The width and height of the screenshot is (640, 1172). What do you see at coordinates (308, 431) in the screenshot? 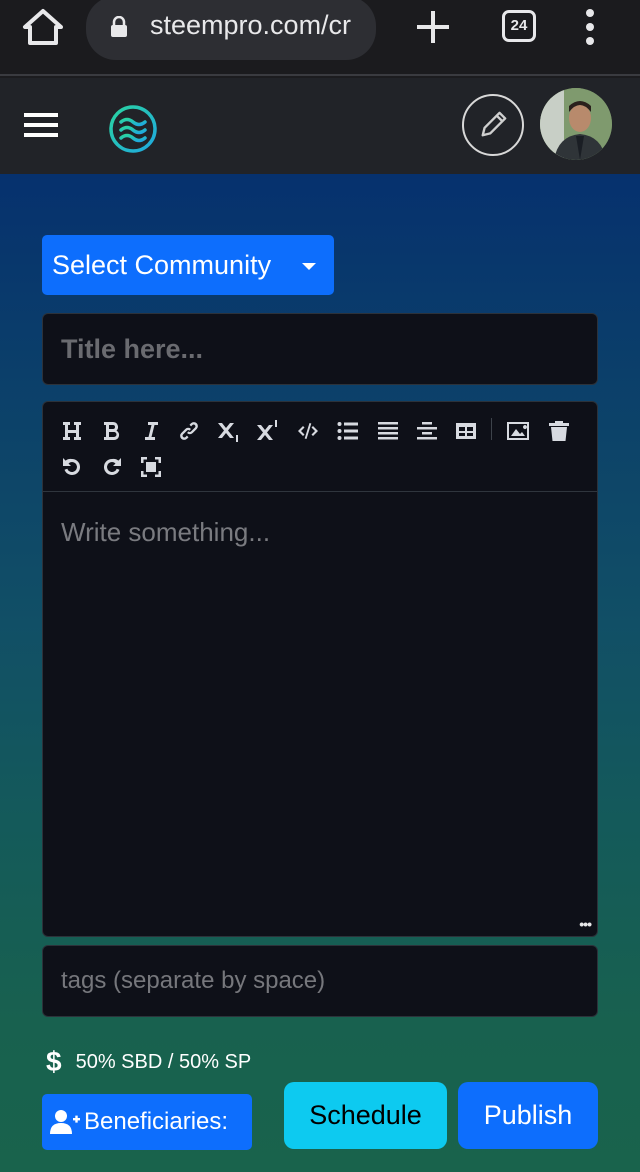
I see `code-icon` at bounding box center [308, 431].